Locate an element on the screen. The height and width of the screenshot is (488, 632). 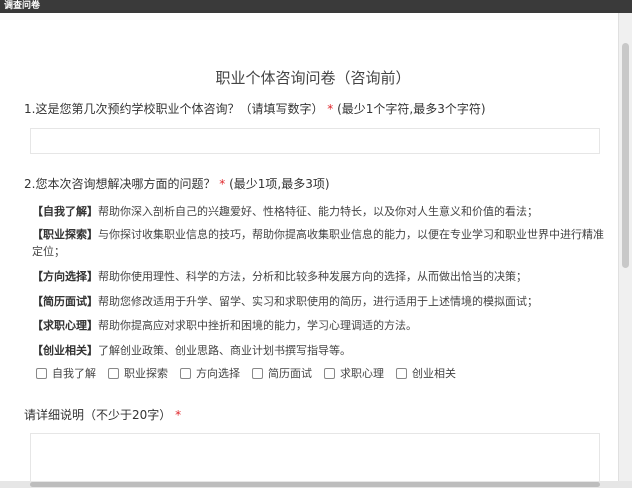
checkbox-explore: 职业探索 is located at coordinates (138, 373).